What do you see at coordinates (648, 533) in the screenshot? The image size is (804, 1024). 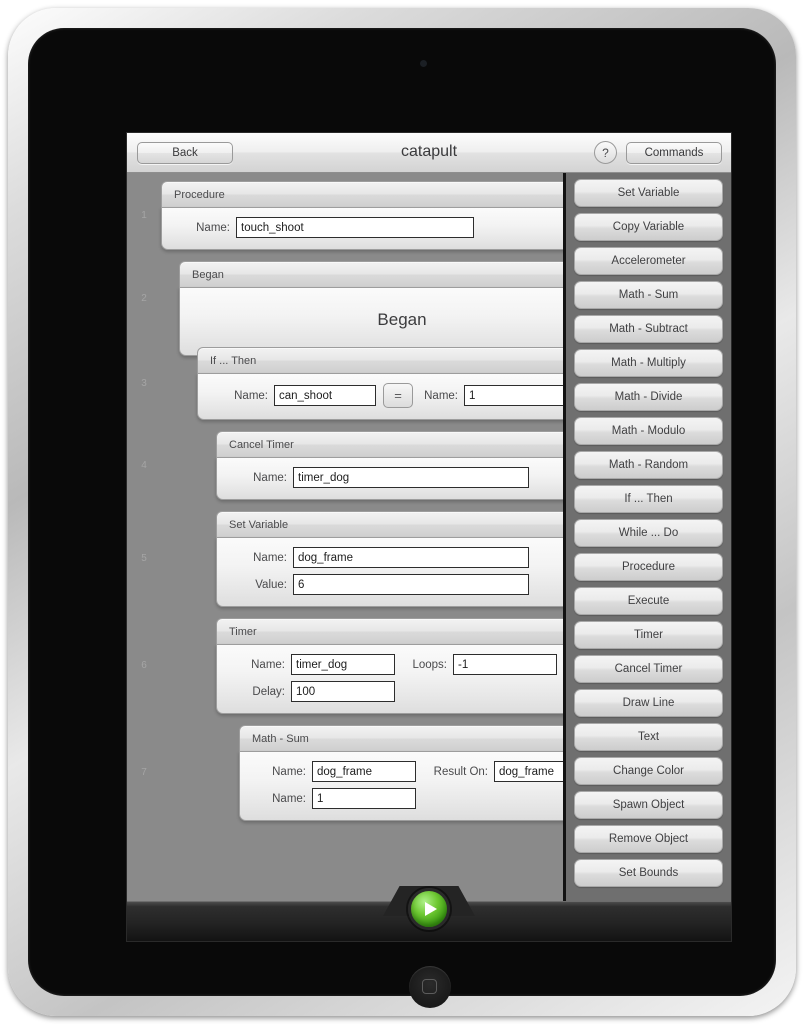 I see `palette-item: While ... Do` at bounding box center [648, 533].